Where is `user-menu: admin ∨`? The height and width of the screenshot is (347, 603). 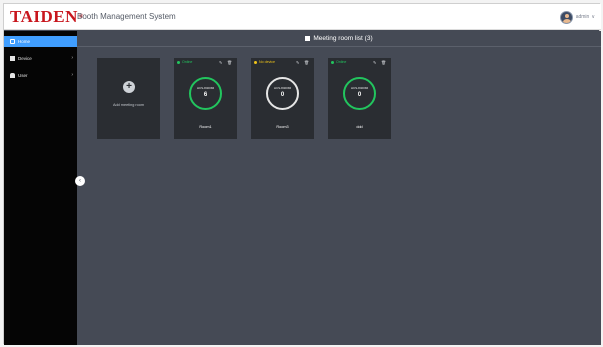
user-menu: admin ∨ is located at coordinates (577, 17).